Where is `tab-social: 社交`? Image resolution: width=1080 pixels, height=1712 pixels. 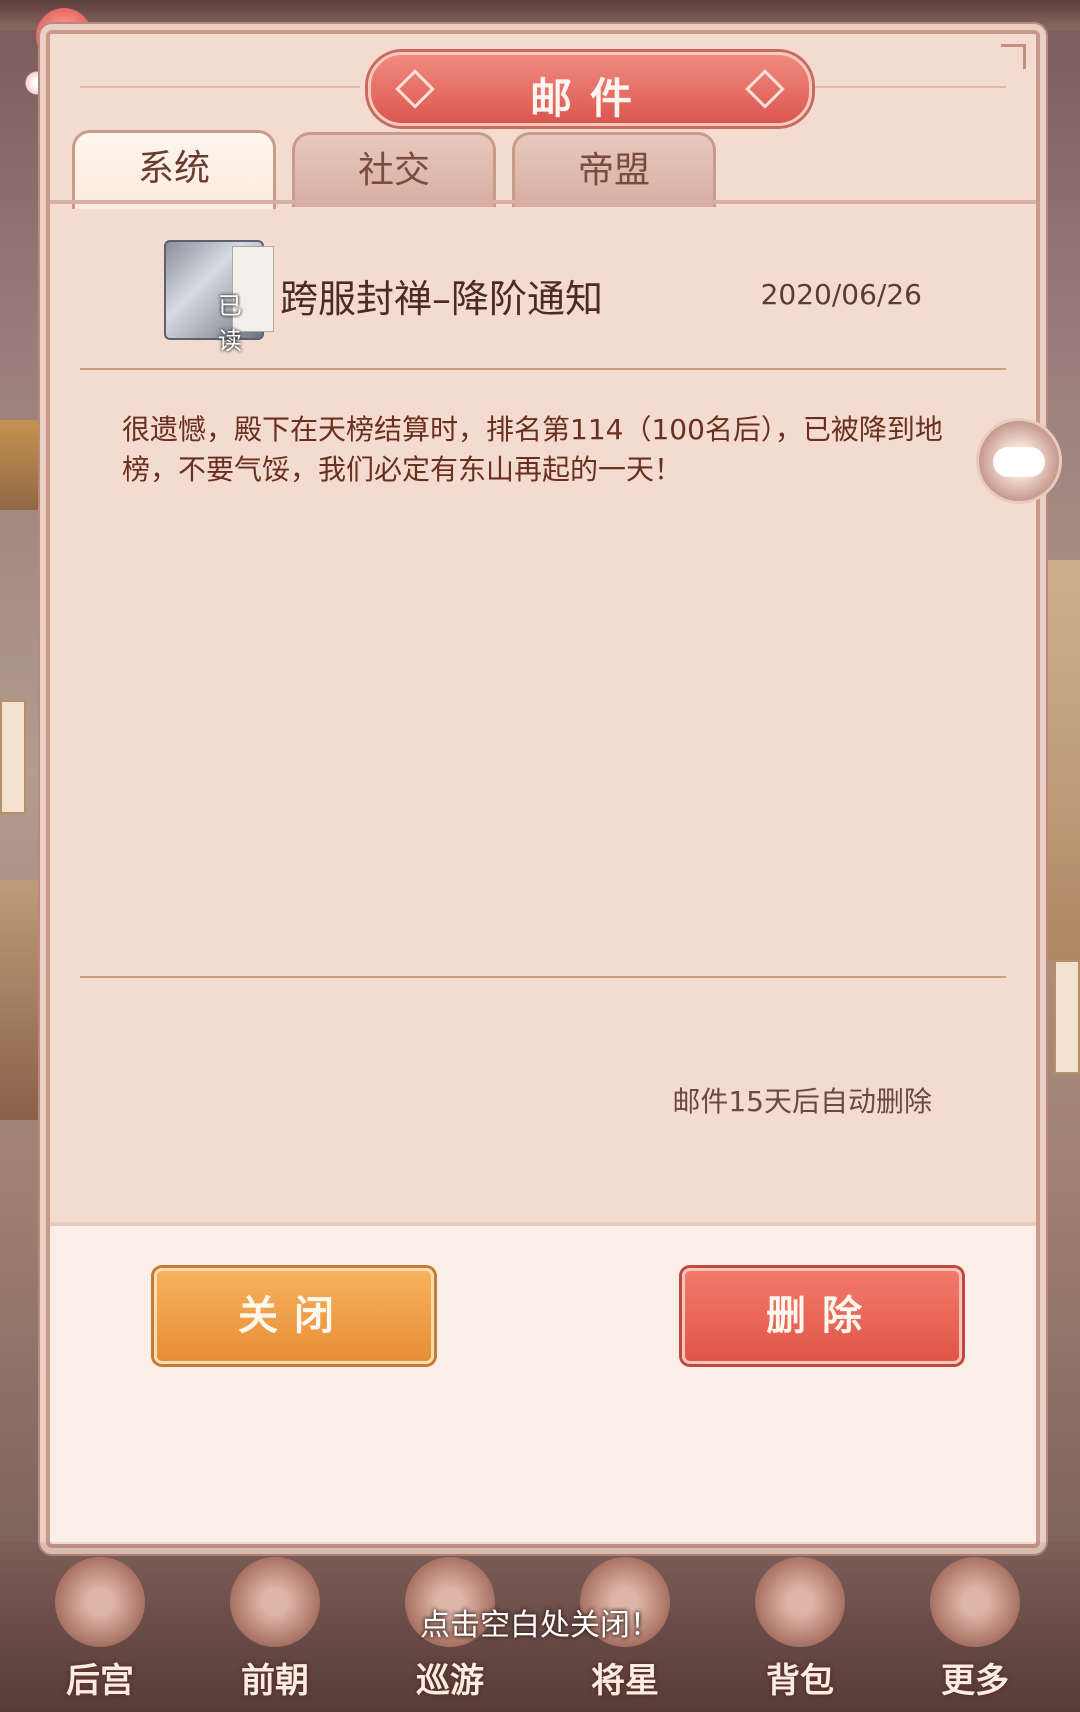 tab-social: 社交 is located at coordinates (394, 169).